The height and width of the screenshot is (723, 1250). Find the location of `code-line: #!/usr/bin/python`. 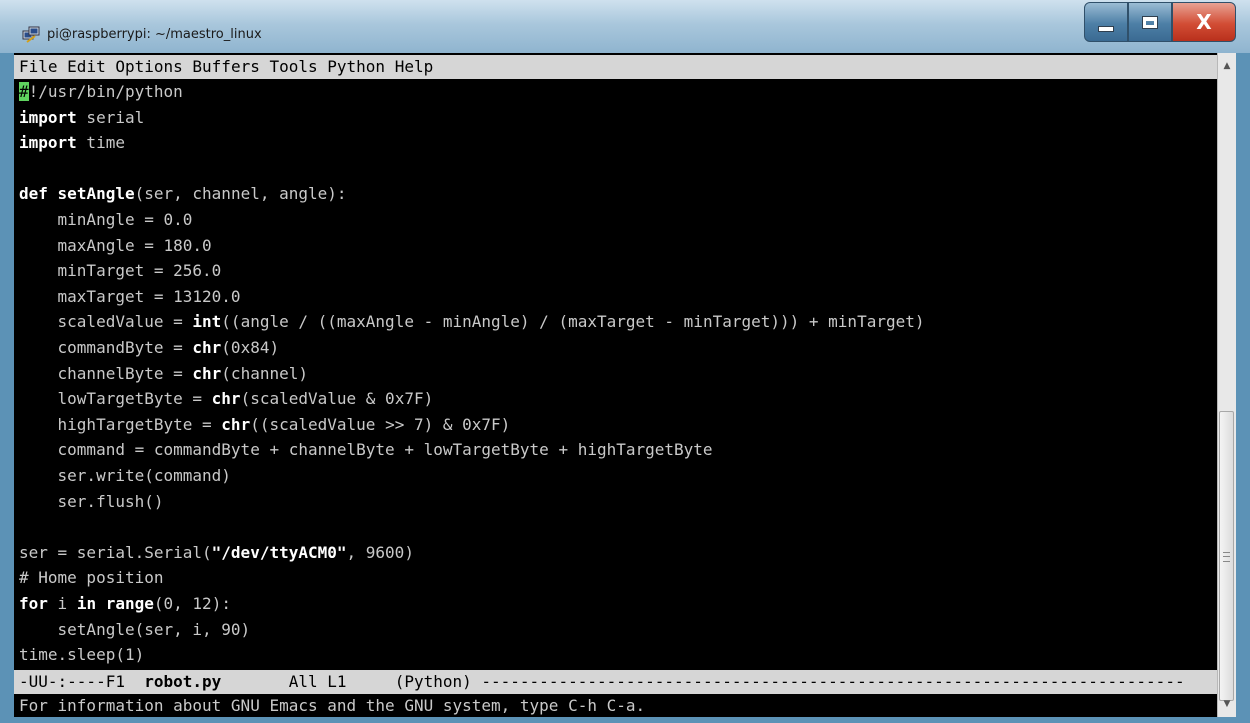

code-line: #!/usr/bin/python is located at coordinates (617, 92).